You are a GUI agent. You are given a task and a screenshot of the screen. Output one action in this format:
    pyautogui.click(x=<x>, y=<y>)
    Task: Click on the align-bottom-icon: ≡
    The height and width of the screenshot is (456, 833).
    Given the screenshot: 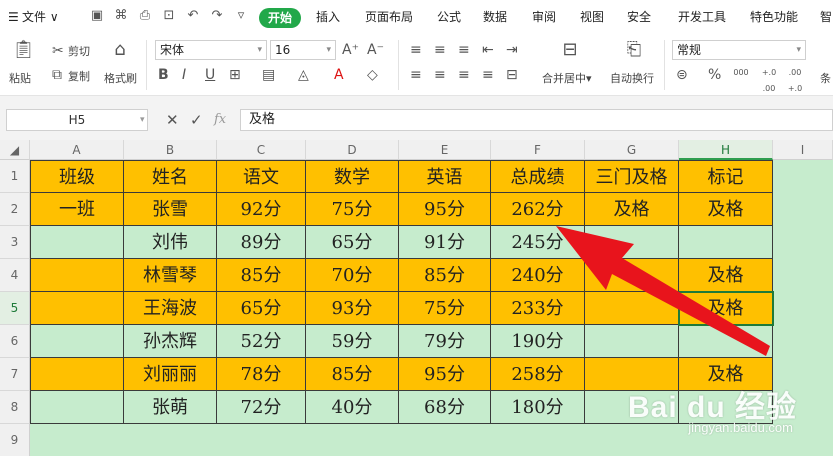 What is the action you would take?
    pyautogui.click(x=464, y=50)
    